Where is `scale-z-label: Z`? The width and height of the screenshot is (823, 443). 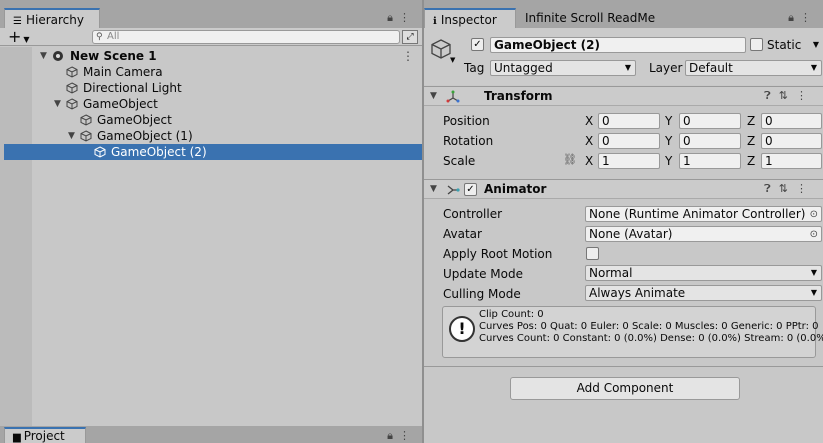
scale-z-label: Z is located at coordinates (751, 161).